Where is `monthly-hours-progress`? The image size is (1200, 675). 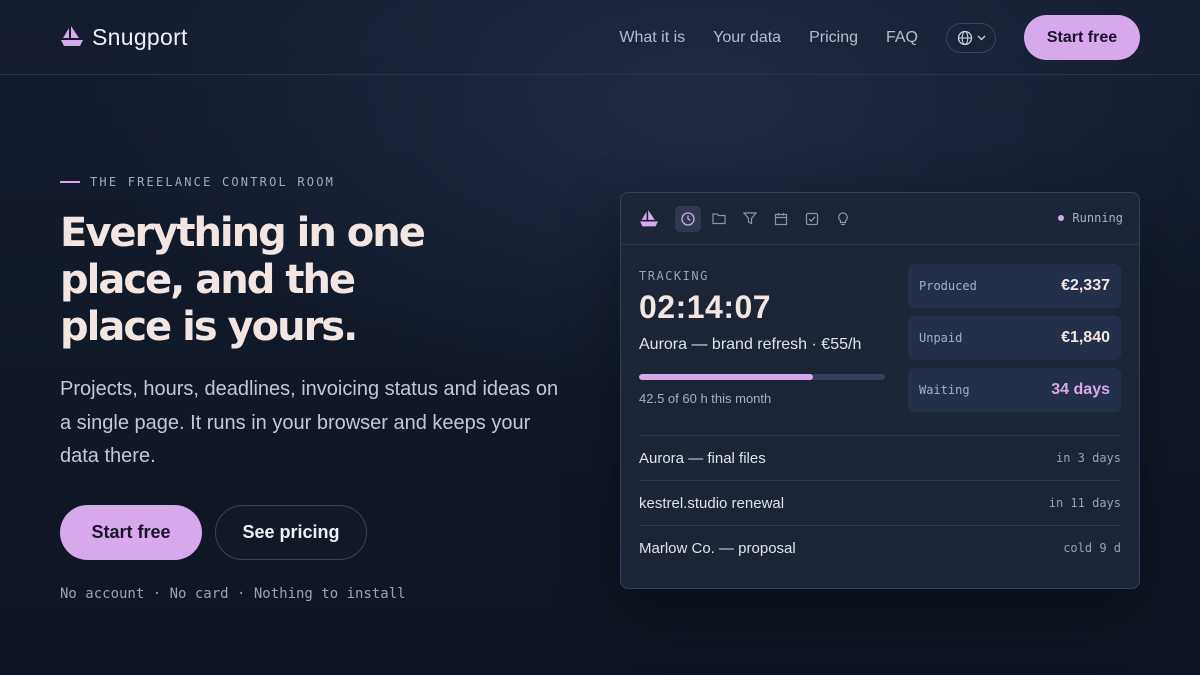
monthly-hours-progress is located at coordinates (762, 377).